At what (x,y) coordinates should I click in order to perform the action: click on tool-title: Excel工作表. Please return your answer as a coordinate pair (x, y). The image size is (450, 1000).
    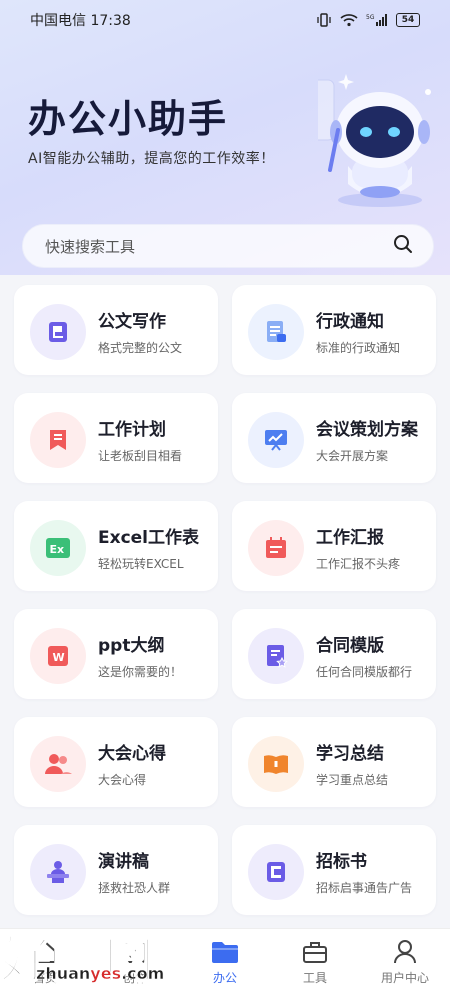
    Looking at the image, I should click on (149, 538).